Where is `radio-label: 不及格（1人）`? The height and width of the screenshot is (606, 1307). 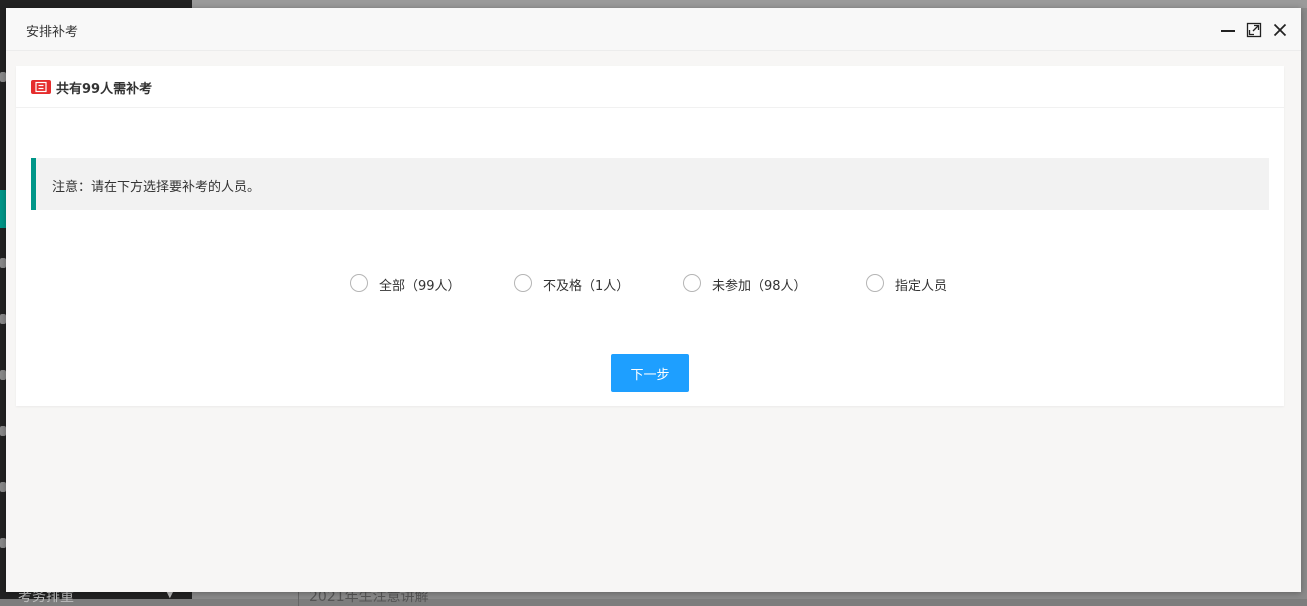
radio-label: 不及格（1人） is located at coordinates (586, 286).